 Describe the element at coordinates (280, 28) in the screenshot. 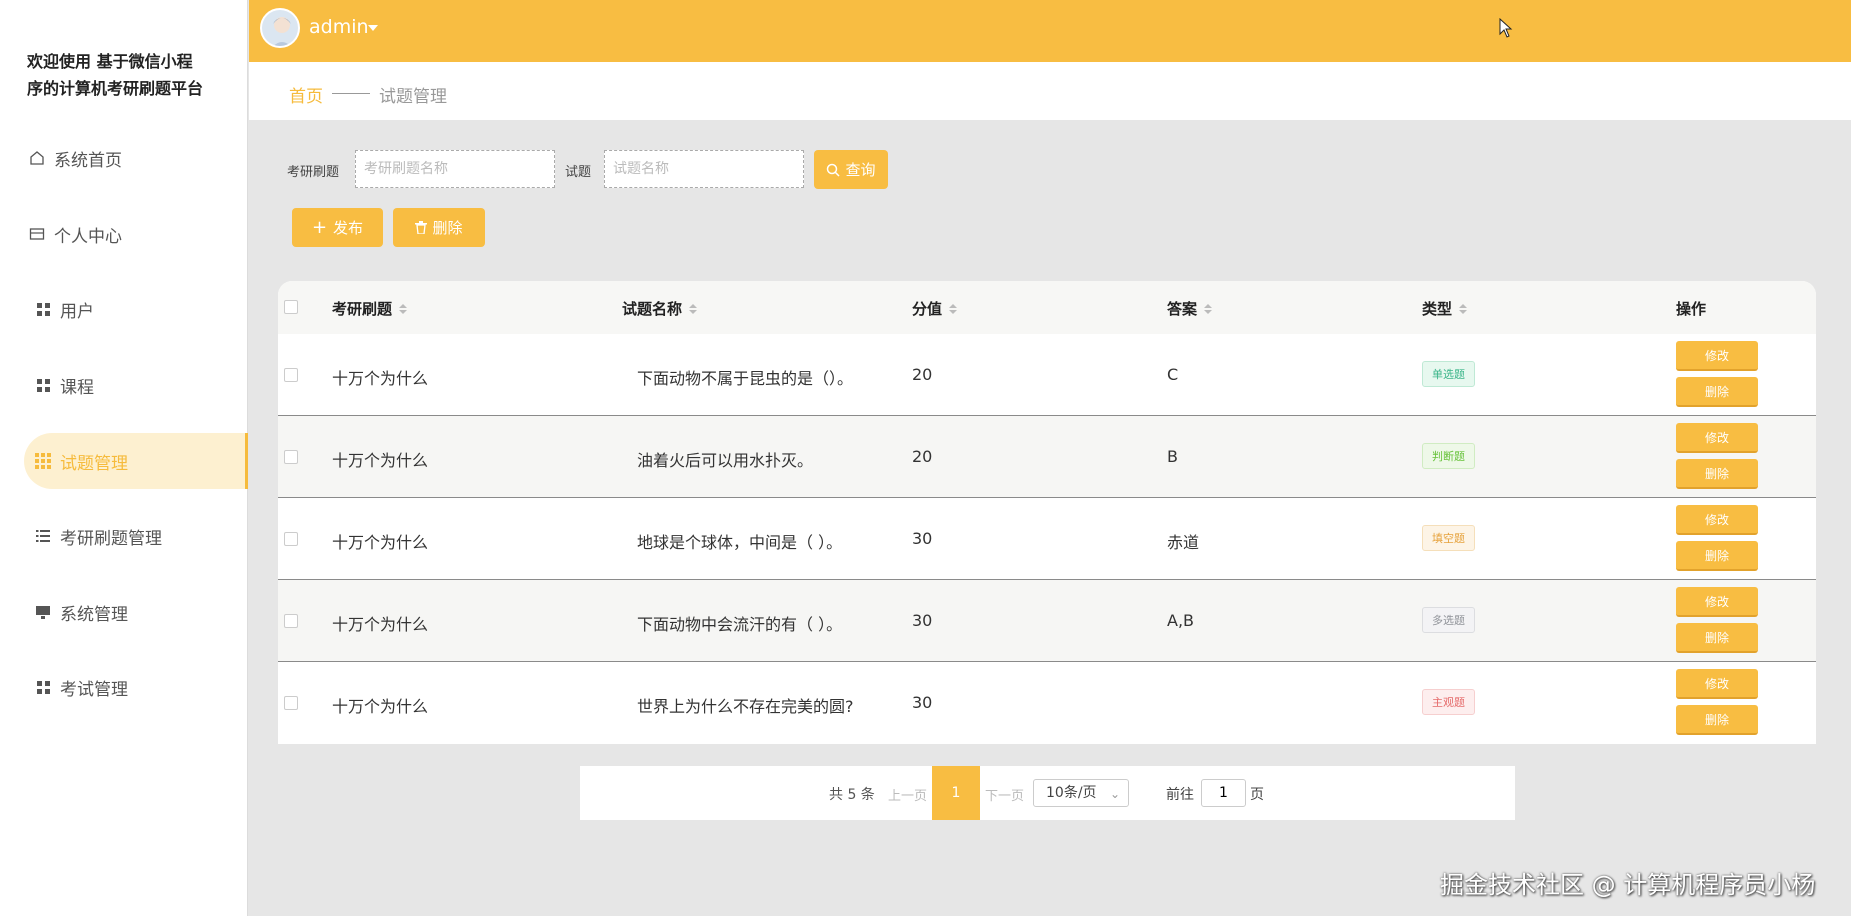

I see `avatar` at that location.